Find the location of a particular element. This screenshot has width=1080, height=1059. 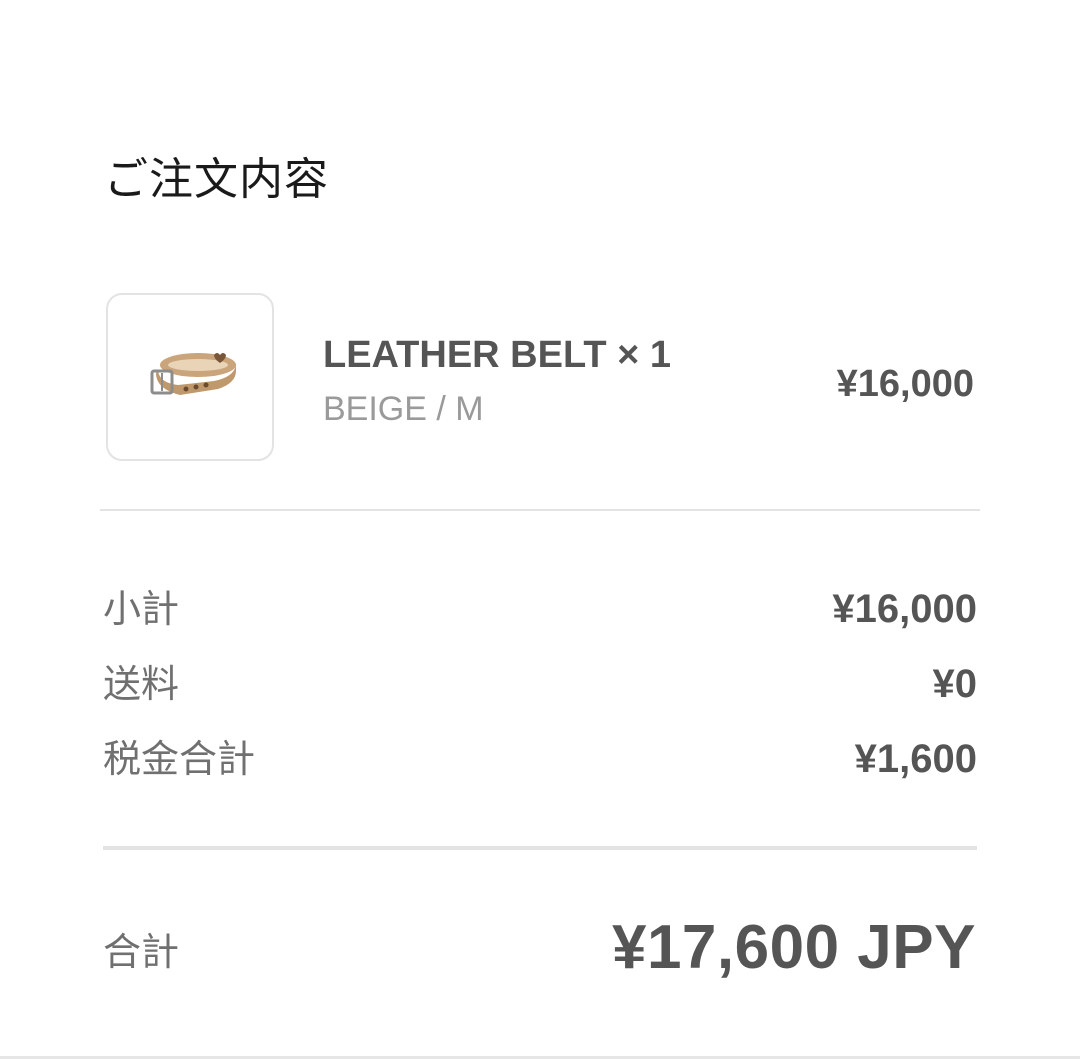

total-label: 合計 is located at coordinates (141, 952).